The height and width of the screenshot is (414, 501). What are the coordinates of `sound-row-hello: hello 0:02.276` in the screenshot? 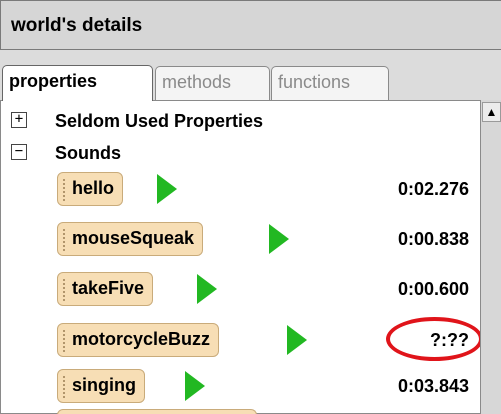 It's located at (241, 193).